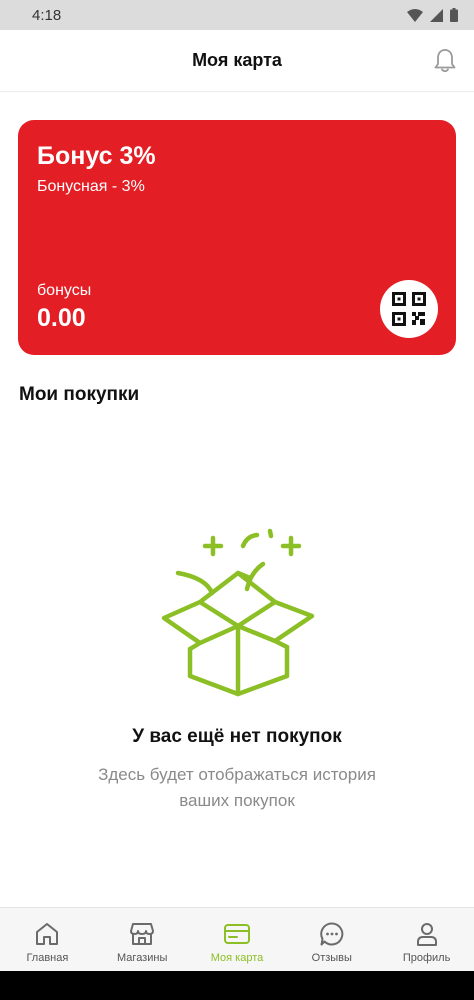 The width and height of the screenshot is (474, 1000). I want to click on bonus-label: бонусы, so click(64, 290).